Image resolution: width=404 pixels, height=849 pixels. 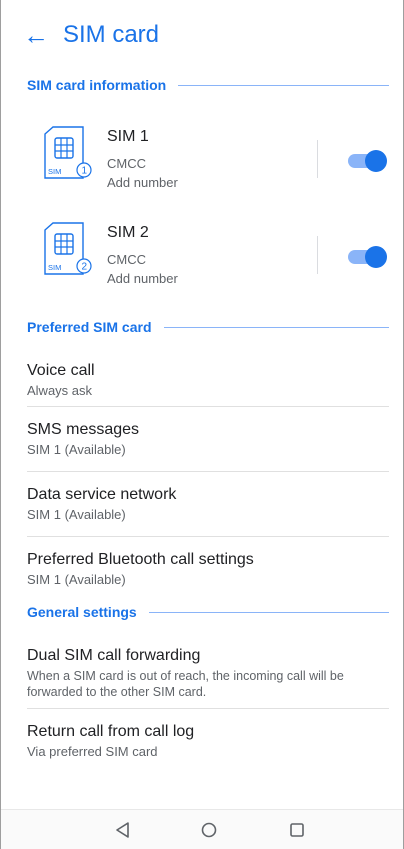 I want to click on system-navigation-bar, so click(x=202, y=829).